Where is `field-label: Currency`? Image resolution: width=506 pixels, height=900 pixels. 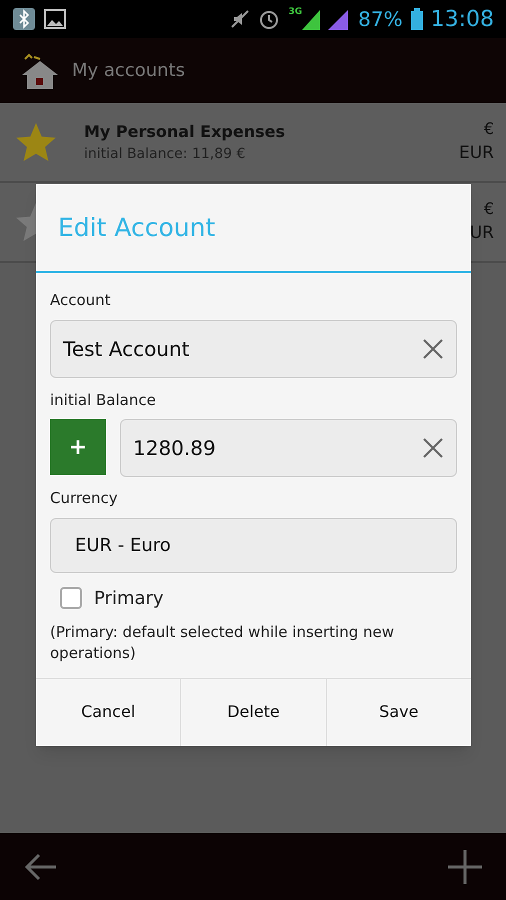
field-label: Currency is located at coordinates (84, 498).